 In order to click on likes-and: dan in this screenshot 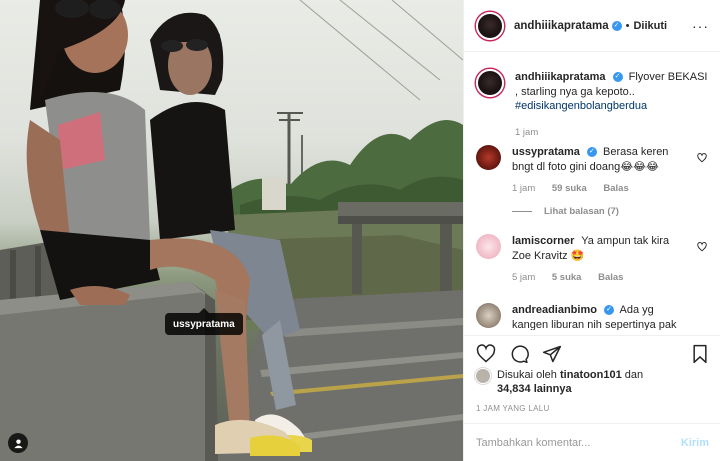, I will do `click(634, 375)`.